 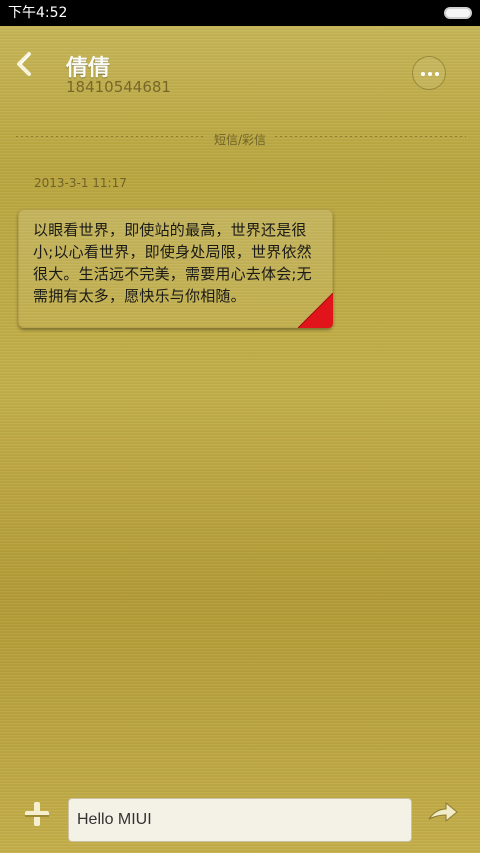 I want to click on red-corner-fold-icon, so click(x=315, y=310).